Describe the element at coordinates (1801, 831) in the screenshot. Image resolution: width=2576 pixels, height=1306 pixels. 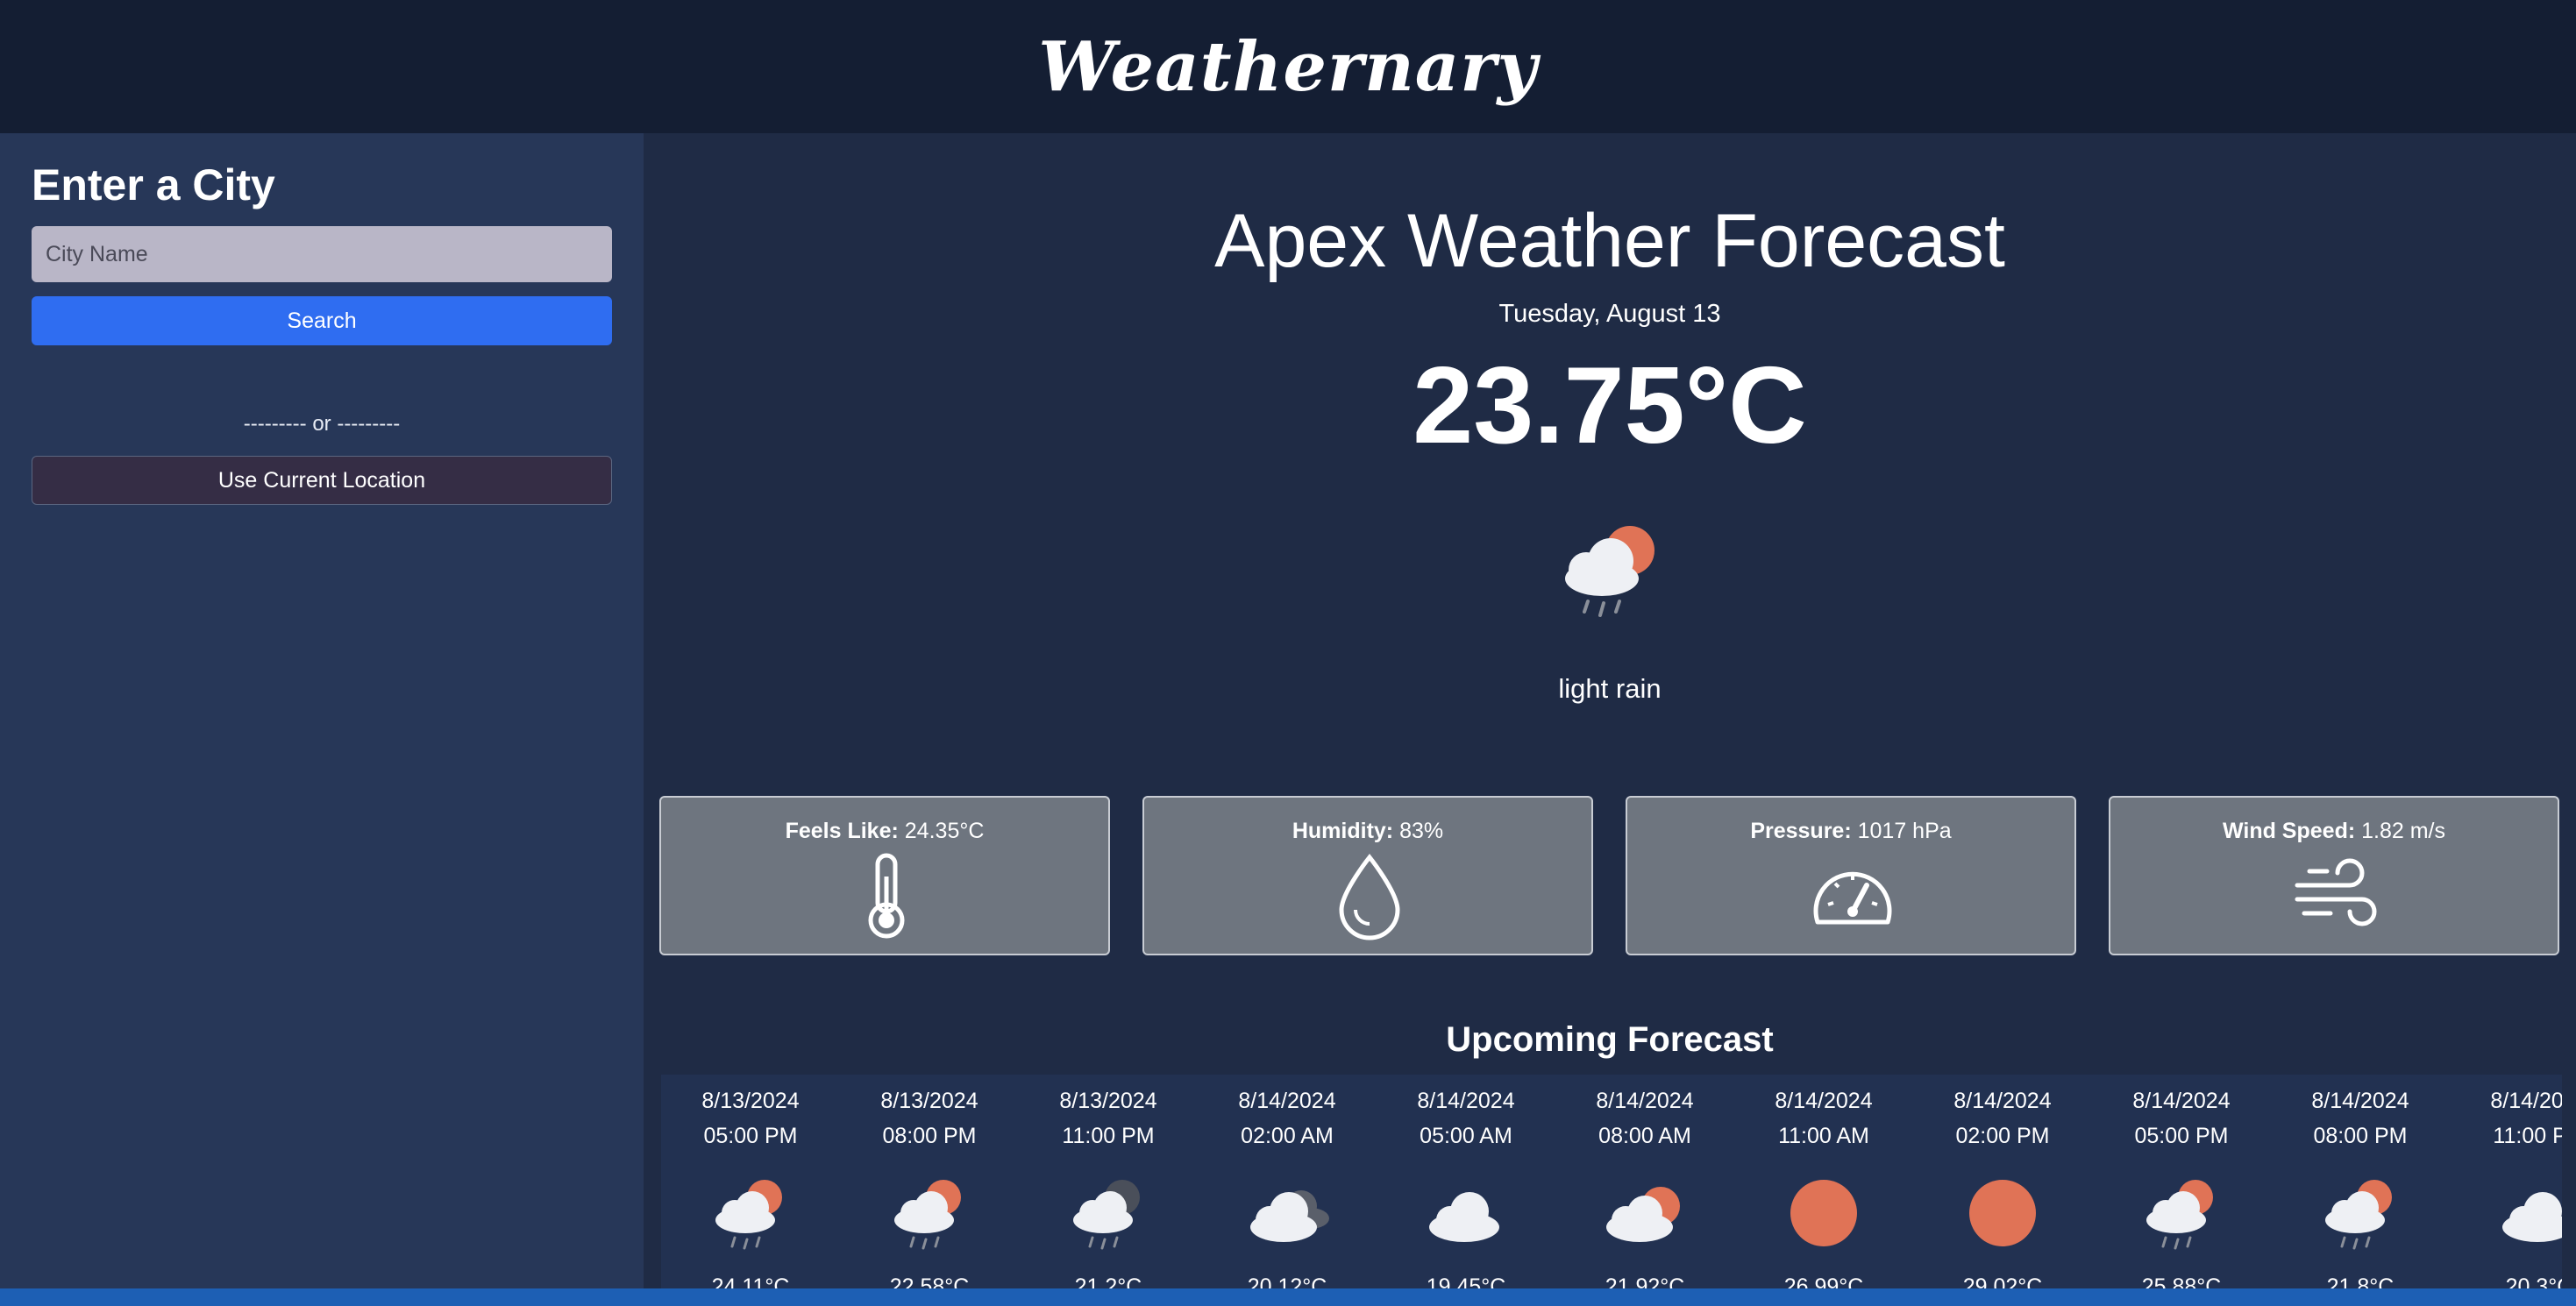
I see `stat-label: Pressure:` at that location.